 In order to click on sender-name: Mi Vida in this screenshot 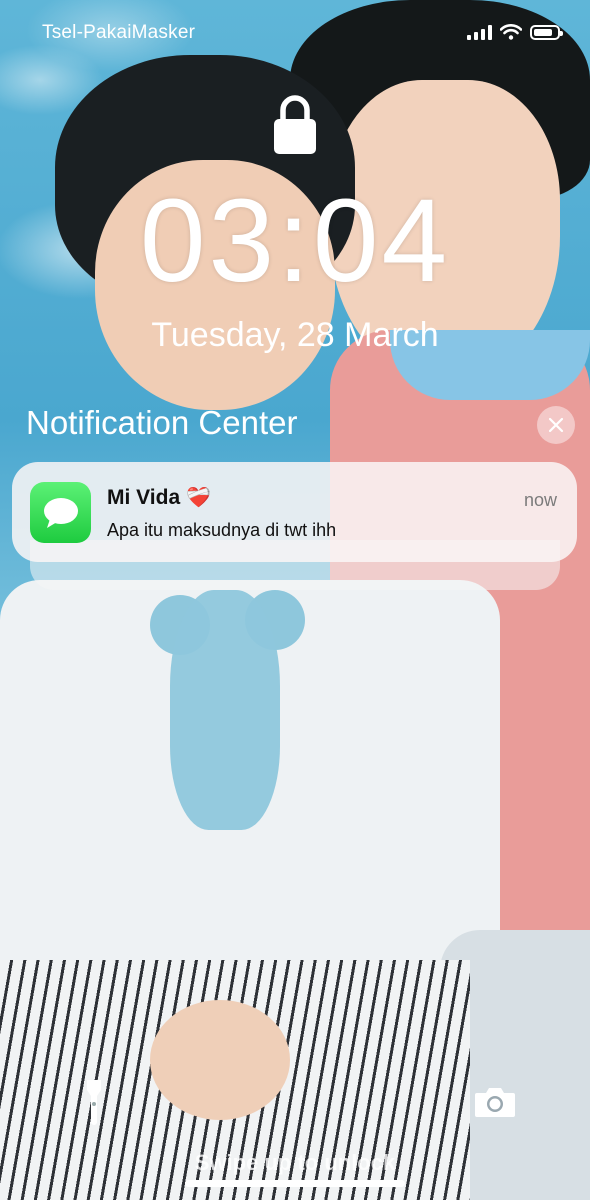, I will do `click(144, 497)`.